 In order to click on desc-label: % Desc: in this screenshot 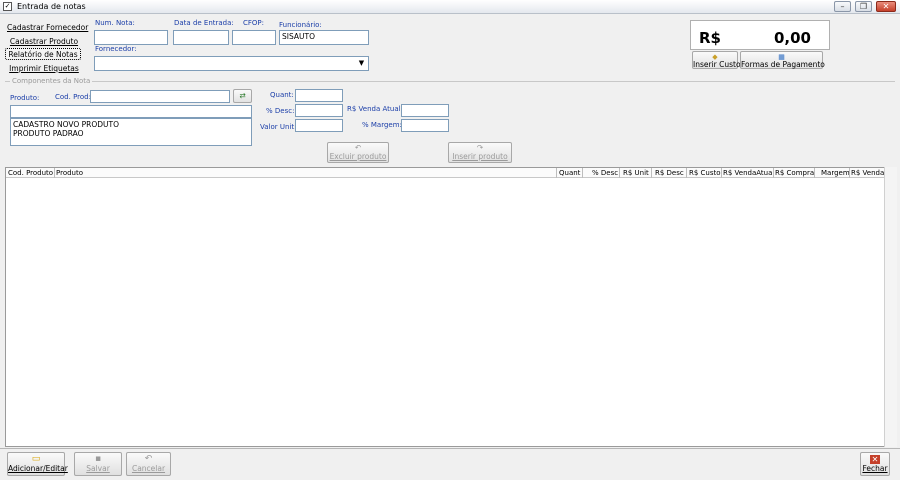, I will do `click(280, 111)`.